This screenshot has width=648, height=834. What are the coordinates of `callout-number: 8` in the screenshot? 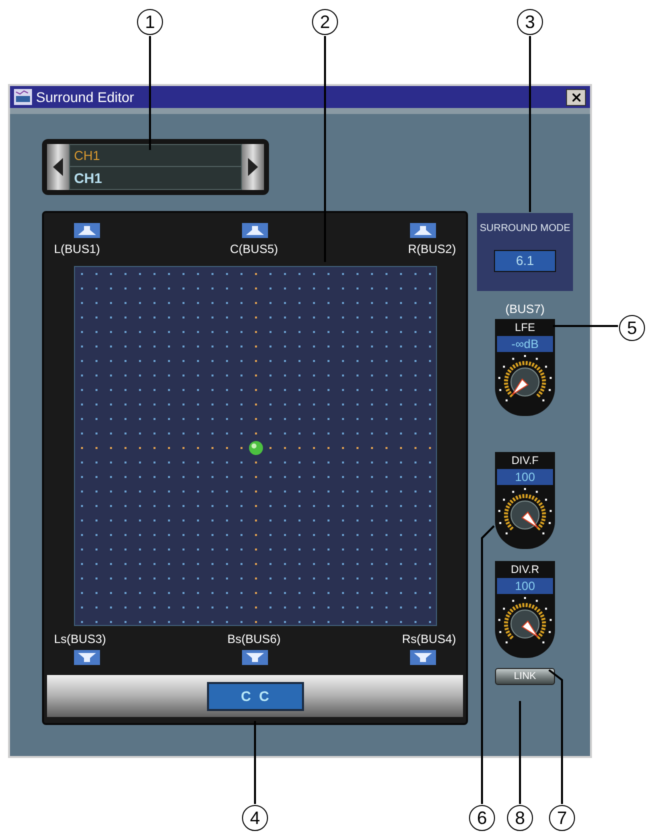 It's located at (520, 818).